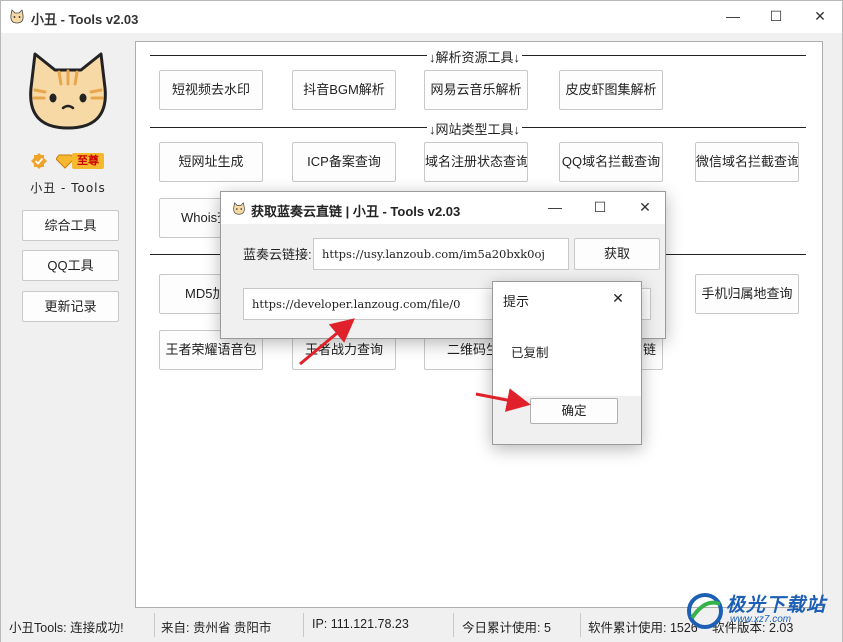 Image resolution: width=843 pixels, height=642 pixels. What do you see at coordinates (747, 162) in the screenshot?
I see `wechat-domain-block-button: 微信域名拦截查询` at bounding box center [747, 162].